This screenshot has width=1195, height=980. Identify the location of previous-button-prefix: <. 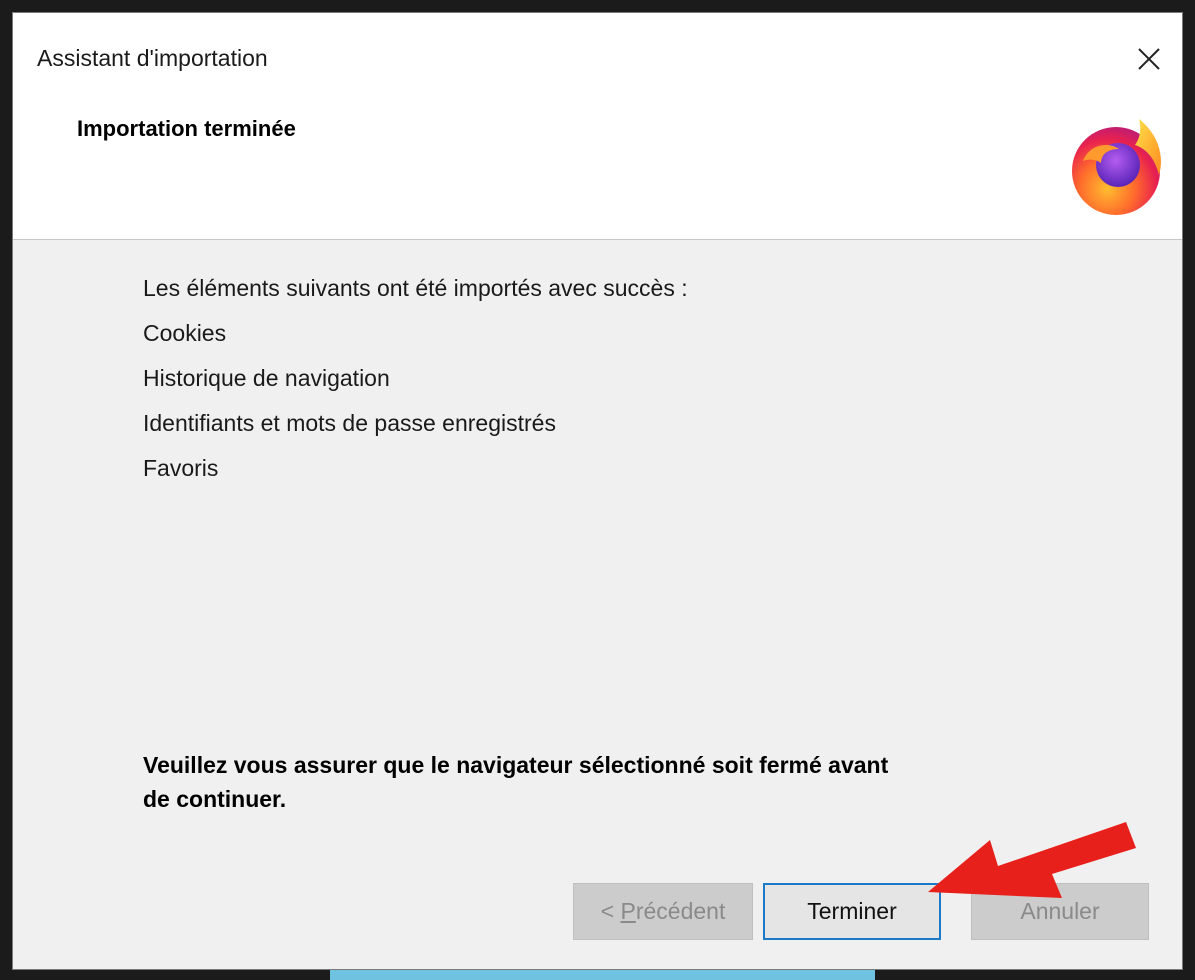
(610, 911).